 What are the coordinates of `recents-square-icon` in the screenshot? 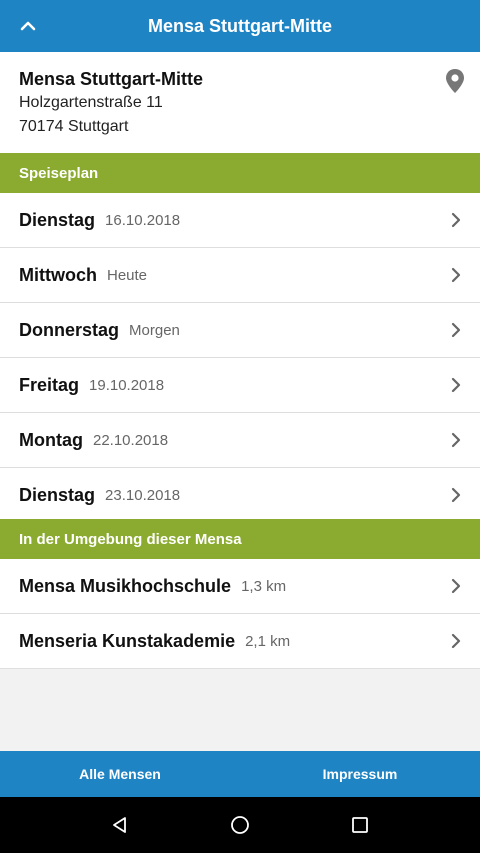 It's located at (360, 825).